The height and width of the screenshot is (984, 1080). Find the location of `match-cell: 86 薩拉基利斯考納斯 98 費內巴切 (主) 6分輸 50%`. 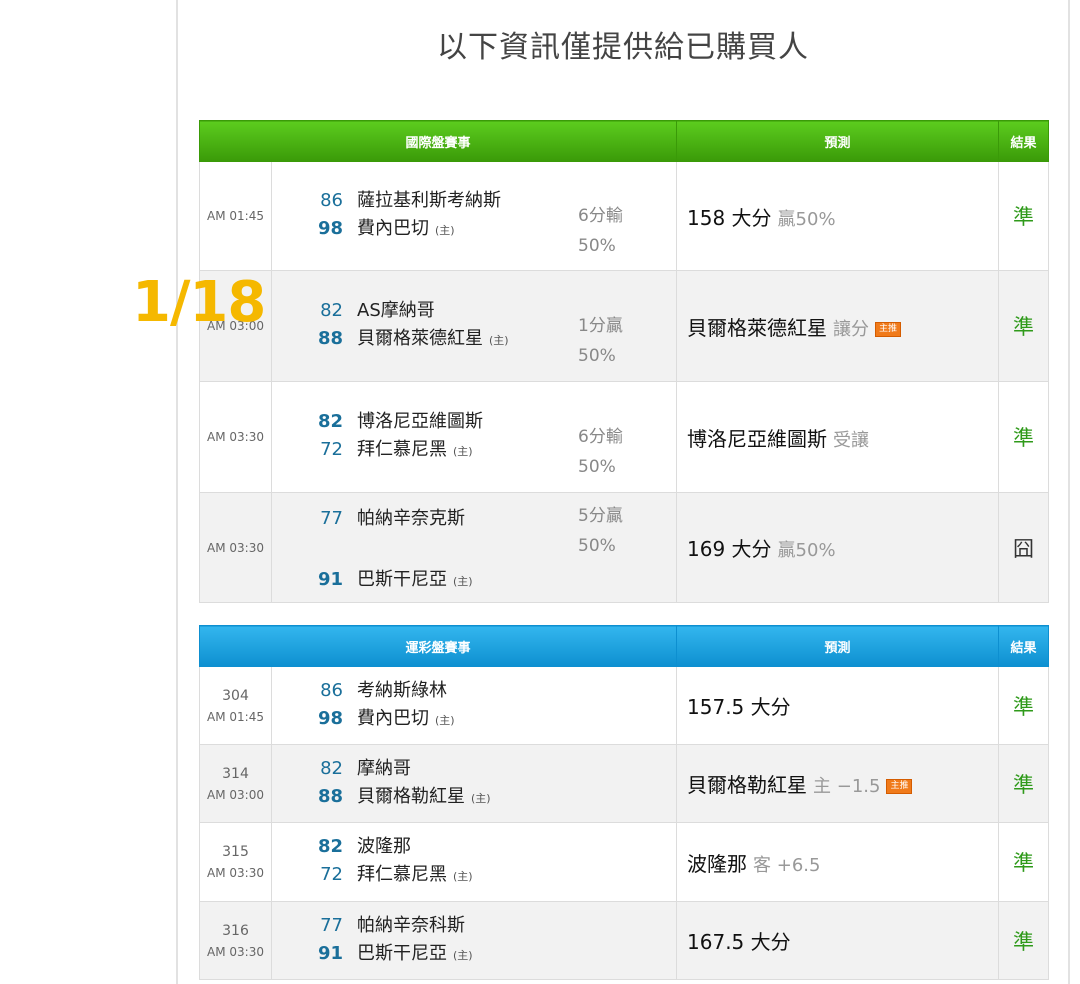

match-cell: 86 薩拉基利斯考納斯 98 費內巴切 (主) 6分輸 50% is located at coordinates (474, 216).